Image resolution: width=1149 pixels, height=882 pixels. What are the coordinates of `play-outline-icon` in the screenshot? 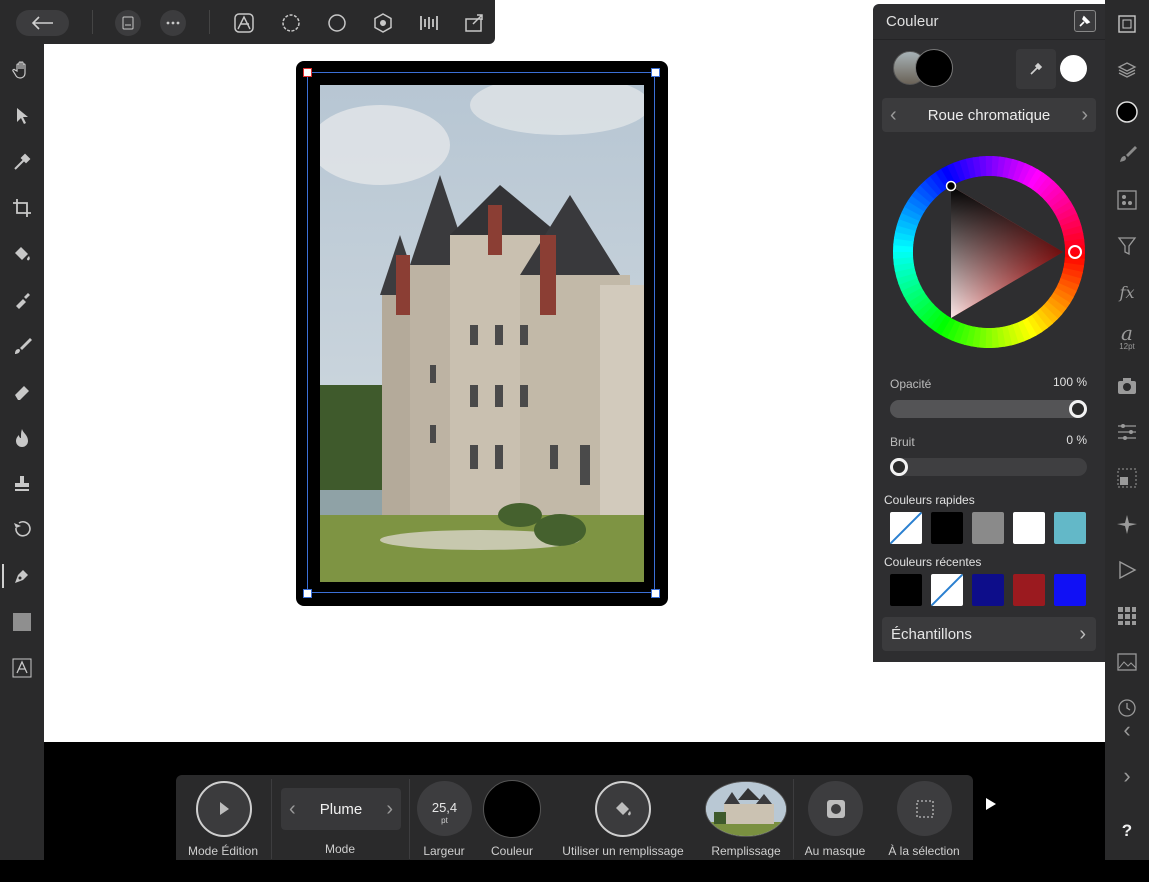 It's located at (1128, 570).